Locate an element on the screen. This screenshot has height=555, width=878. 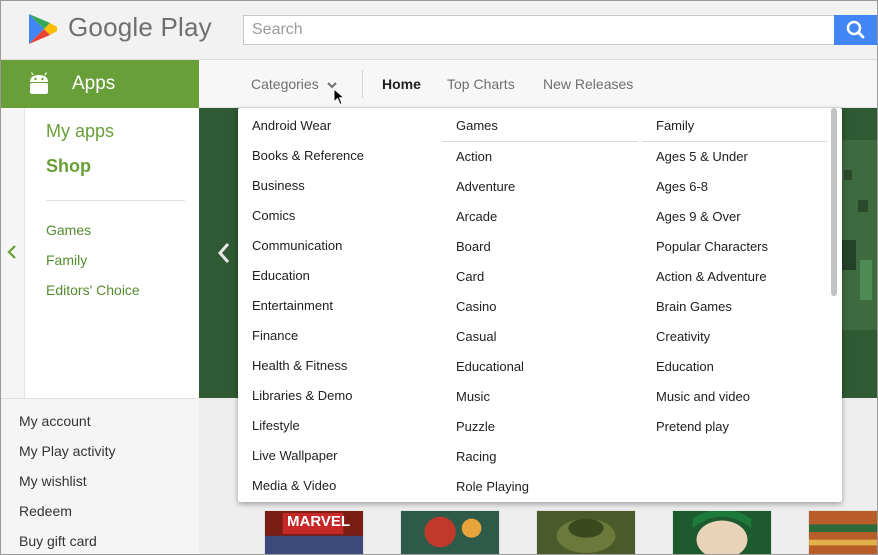
category-item: Role Playing is located at coordinates (492, 486).